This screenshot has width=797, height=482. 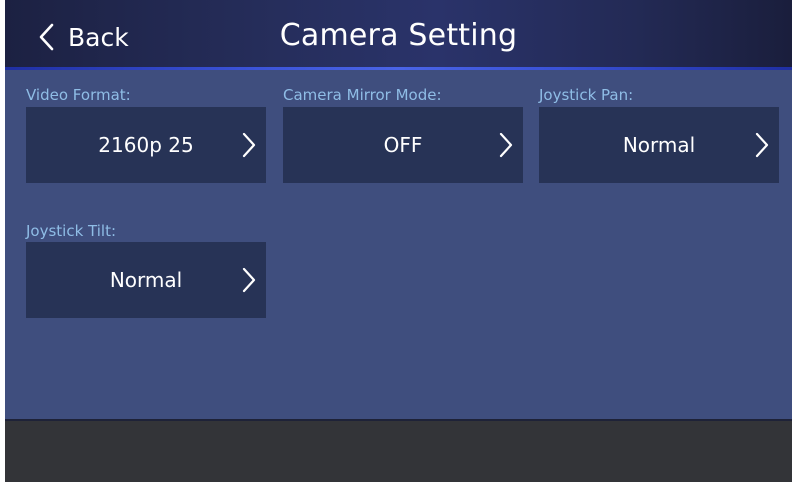 I want to click on joystick-tilt-label: Joystick Tilt:, so click(x=71, y=231).